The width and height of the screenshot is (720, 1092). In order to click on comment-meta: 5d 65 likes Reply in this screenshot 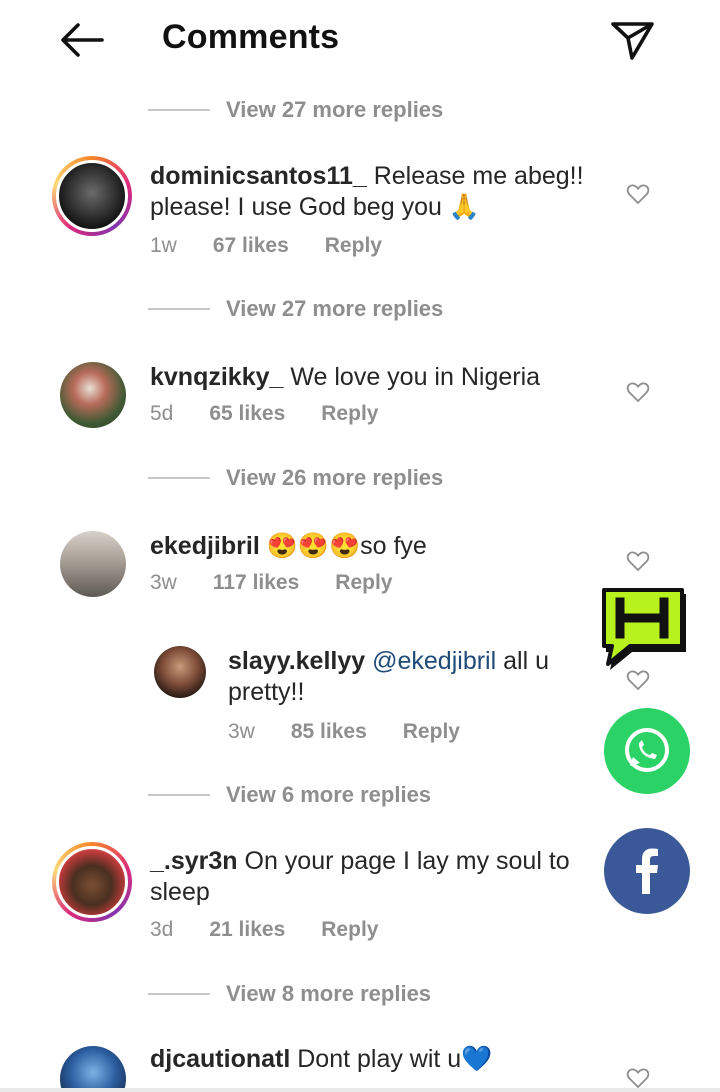, I will do `click(264, 414)`.